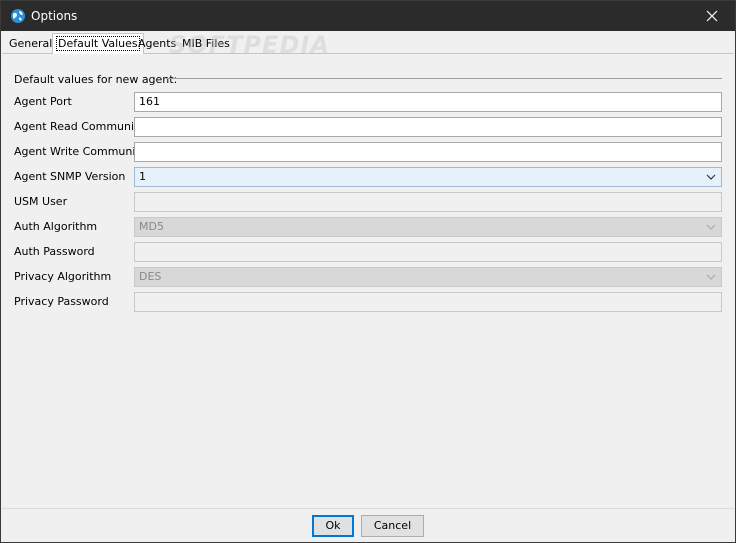 The height and width of the screenshot is (543, 736). I want to click on cancel-button: Cancel, so click(392, 526).